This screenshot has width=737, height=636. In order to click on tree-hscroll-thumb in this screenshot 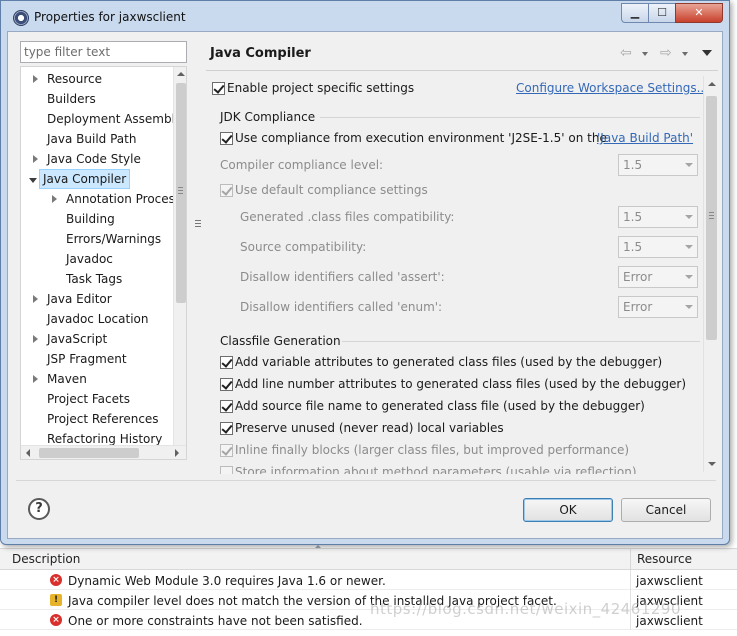, I will do `click(89, 453)`.